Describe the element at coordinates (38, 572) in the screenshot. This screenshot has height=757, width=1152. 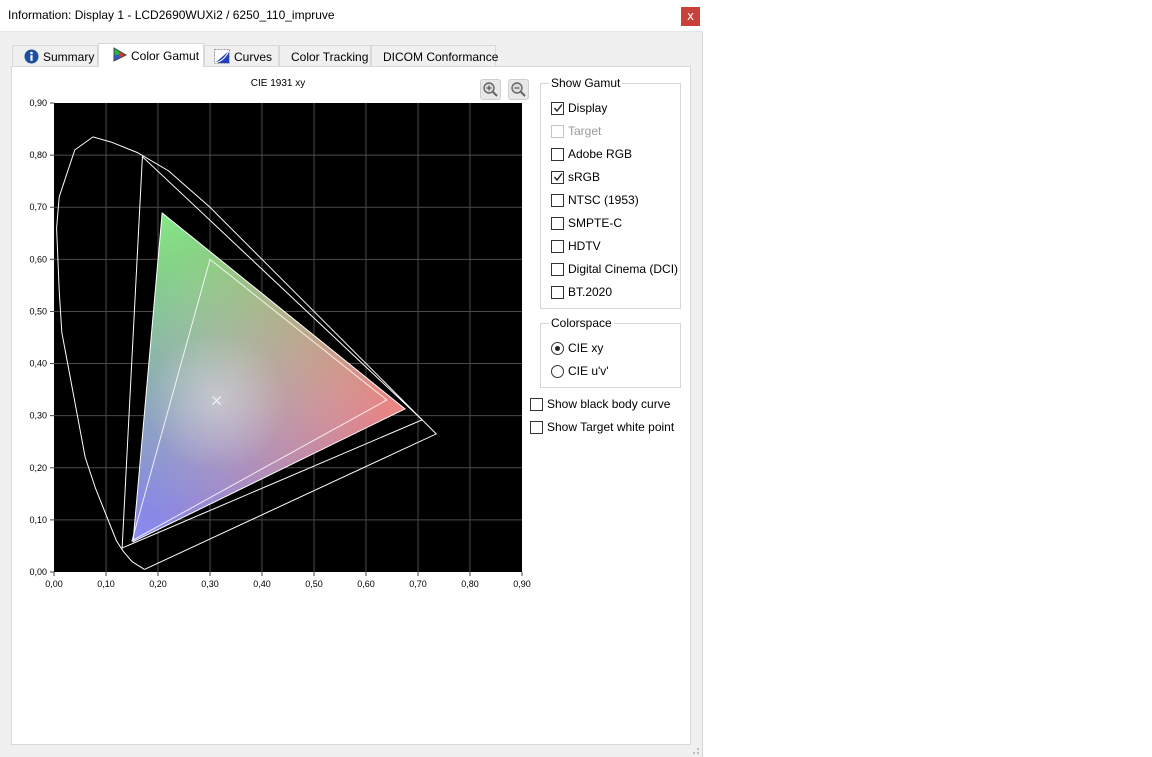
I see `y-tick-label: 0,00` at that location.